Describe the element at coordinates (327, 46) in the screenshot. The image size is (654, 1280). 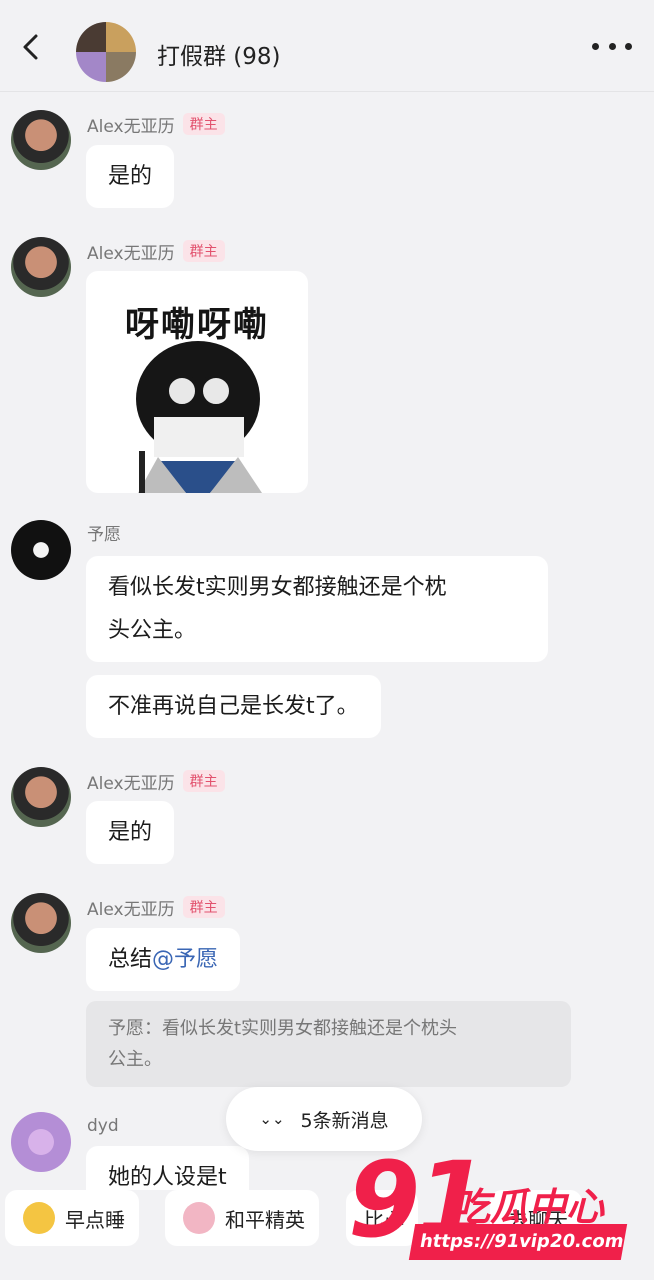
I see `chat-header: 打假群 (98)` at that location.